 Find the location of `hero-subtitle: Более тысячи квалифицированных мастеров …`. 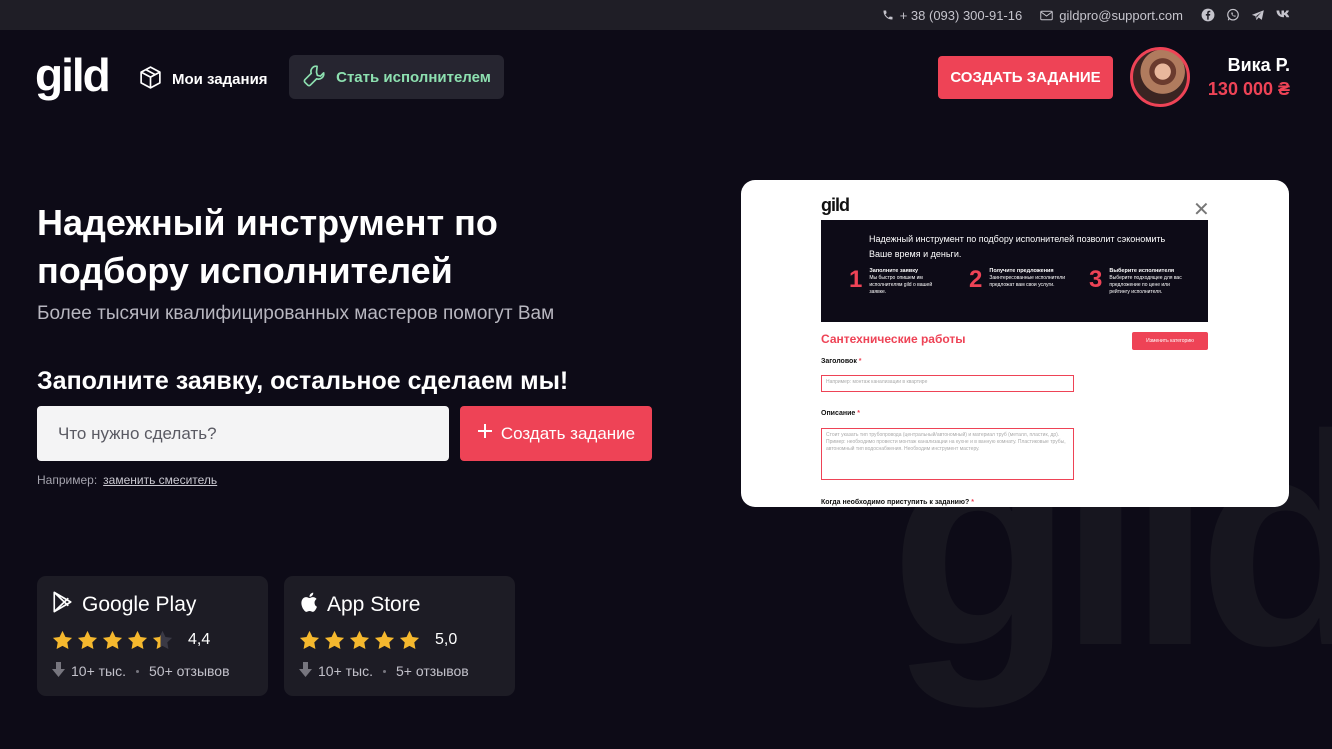

hero-subtitle: Более тысячи квалифицированных мастеров … is located at coordinates (296, 313).